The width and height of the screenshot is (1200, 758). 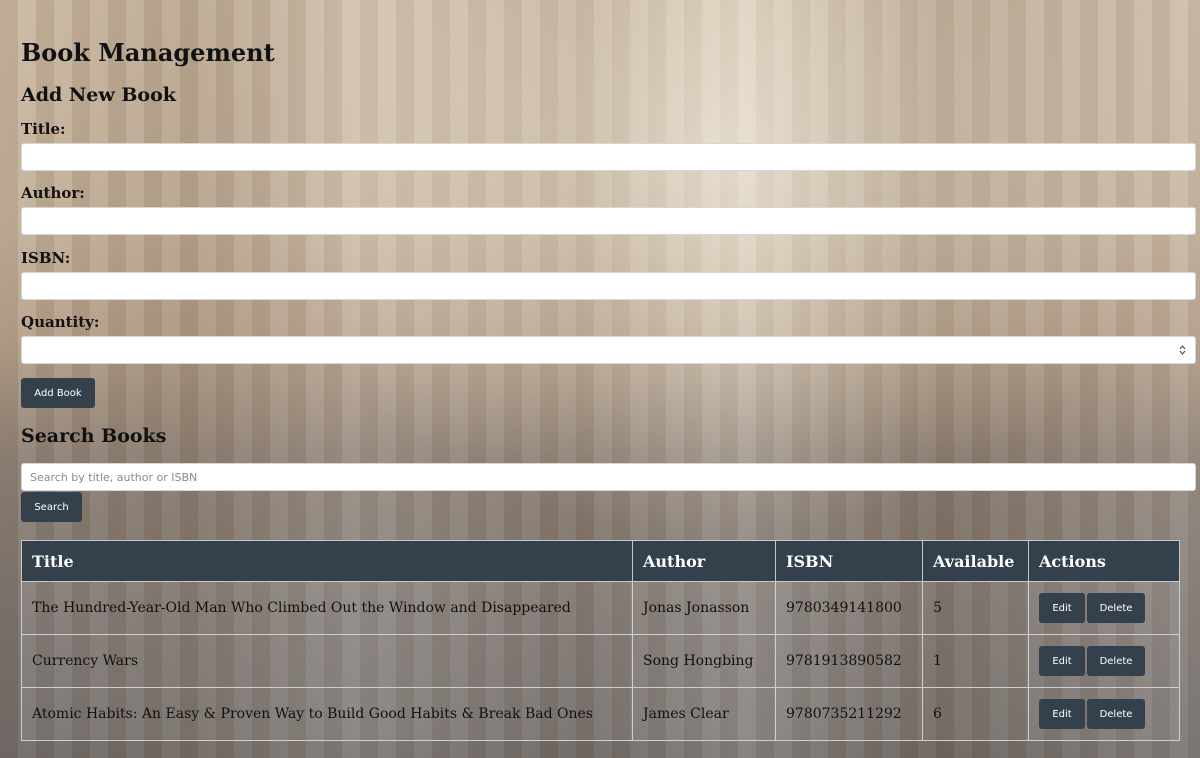 What do you see at coordinates (704, 561) in the screenshot?
I see `column-header-author: Author` at bounding box center [704, 561].